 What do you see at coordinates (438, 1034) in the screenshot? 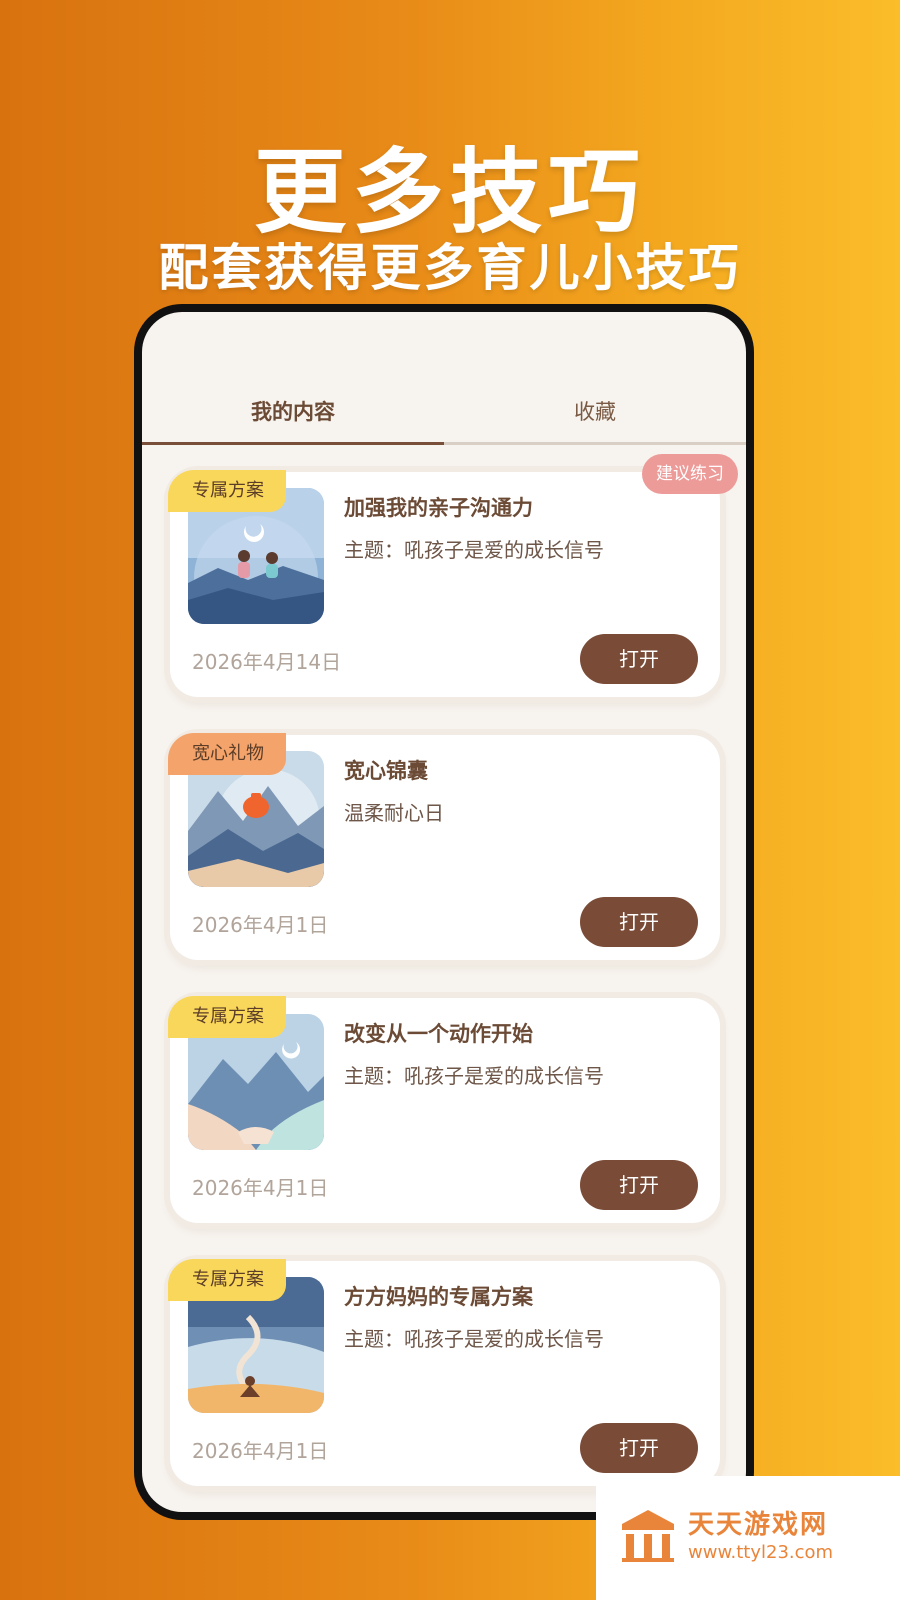
I see `card-title: 改变从一个动作开始` at bounding box center [438, 1034].